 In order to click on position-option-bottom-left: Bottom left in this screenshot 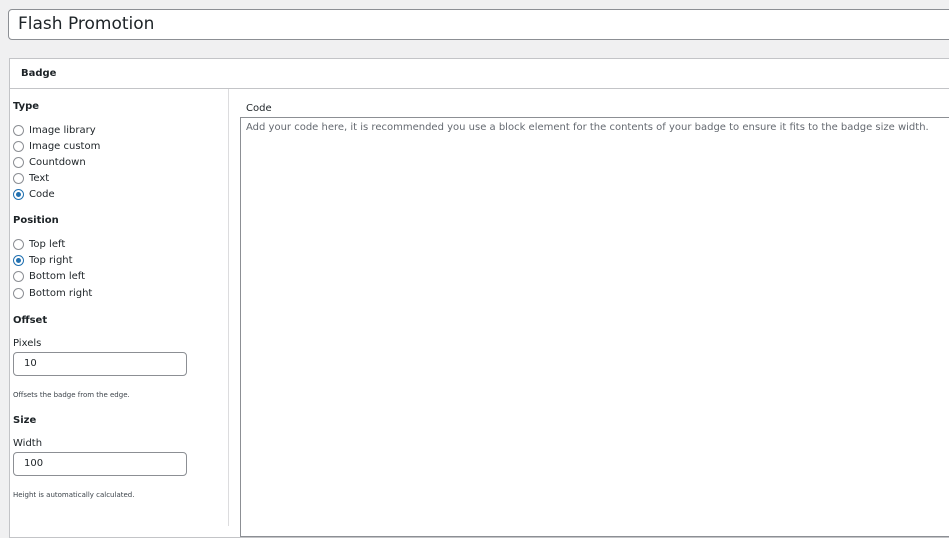, I will do `click(49, 276)`.